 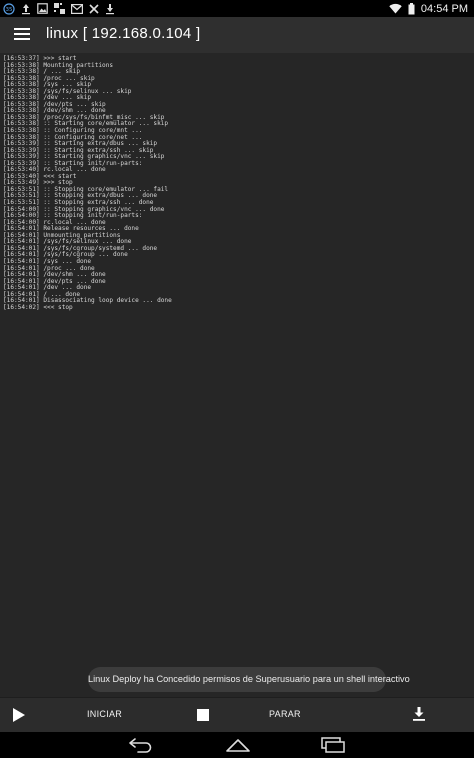 I want to click on app-bar: linux [ 192.168.0.104 ], so click(x=237, y=35).